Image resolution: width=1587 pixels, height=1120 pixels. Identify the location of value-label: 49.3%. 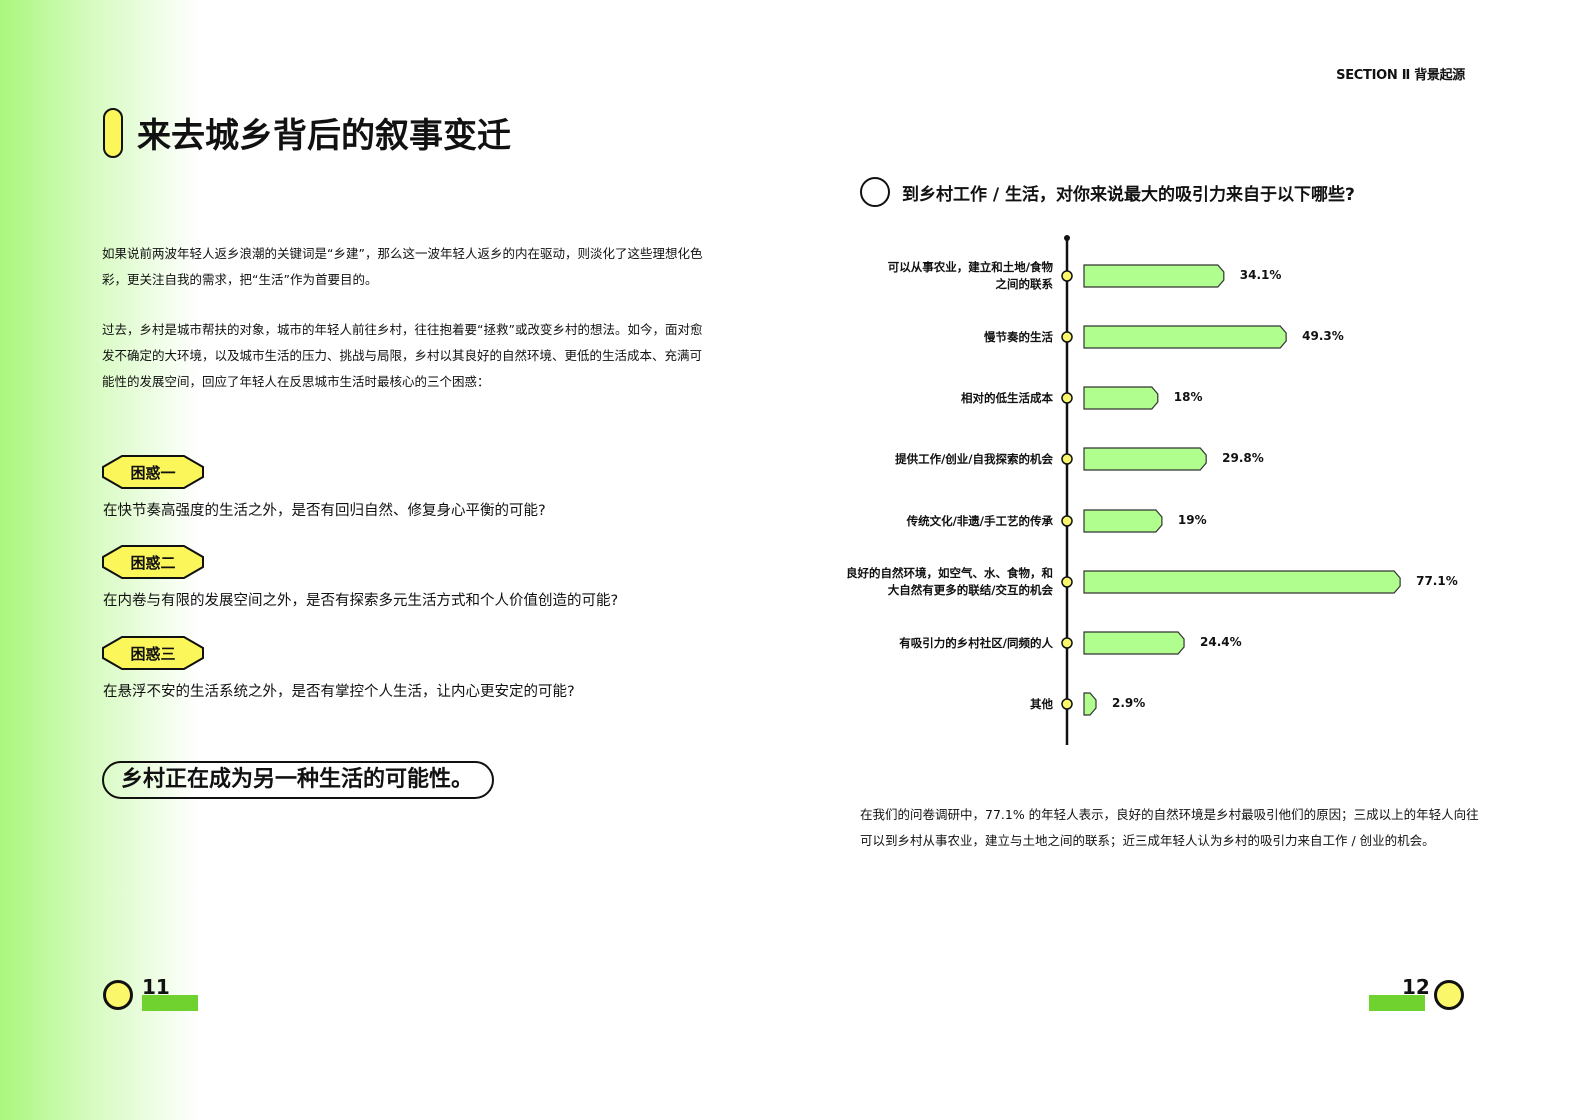
(1323, 336).